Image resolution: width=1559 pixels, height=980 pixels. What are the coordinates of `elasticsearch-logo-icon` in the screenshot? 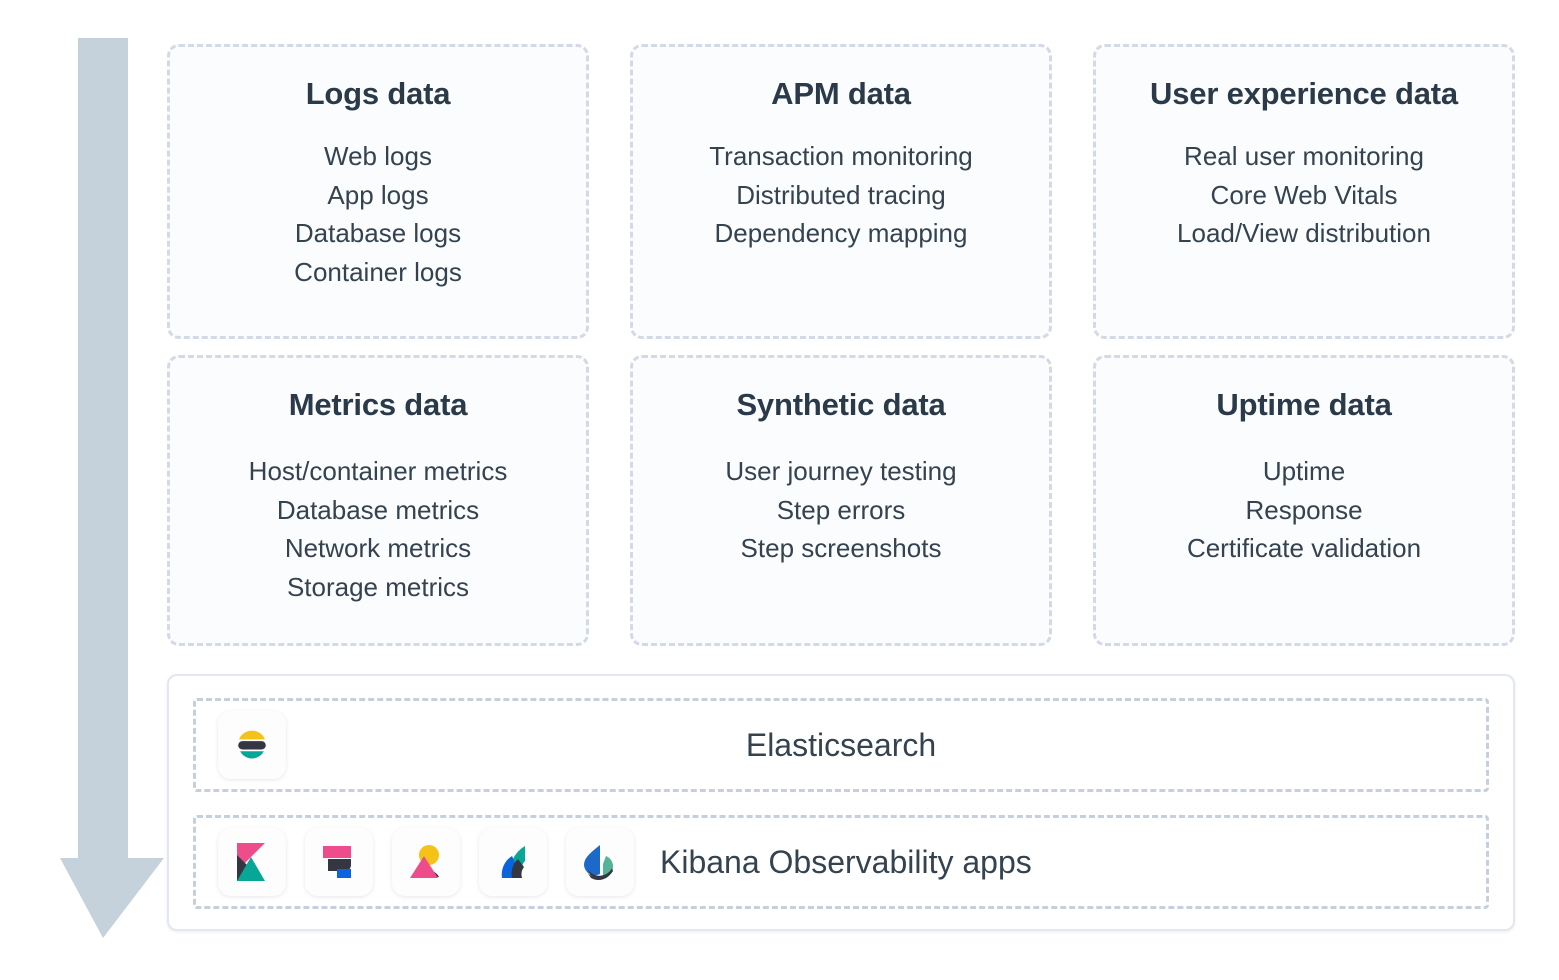 It's located at (252, 745).